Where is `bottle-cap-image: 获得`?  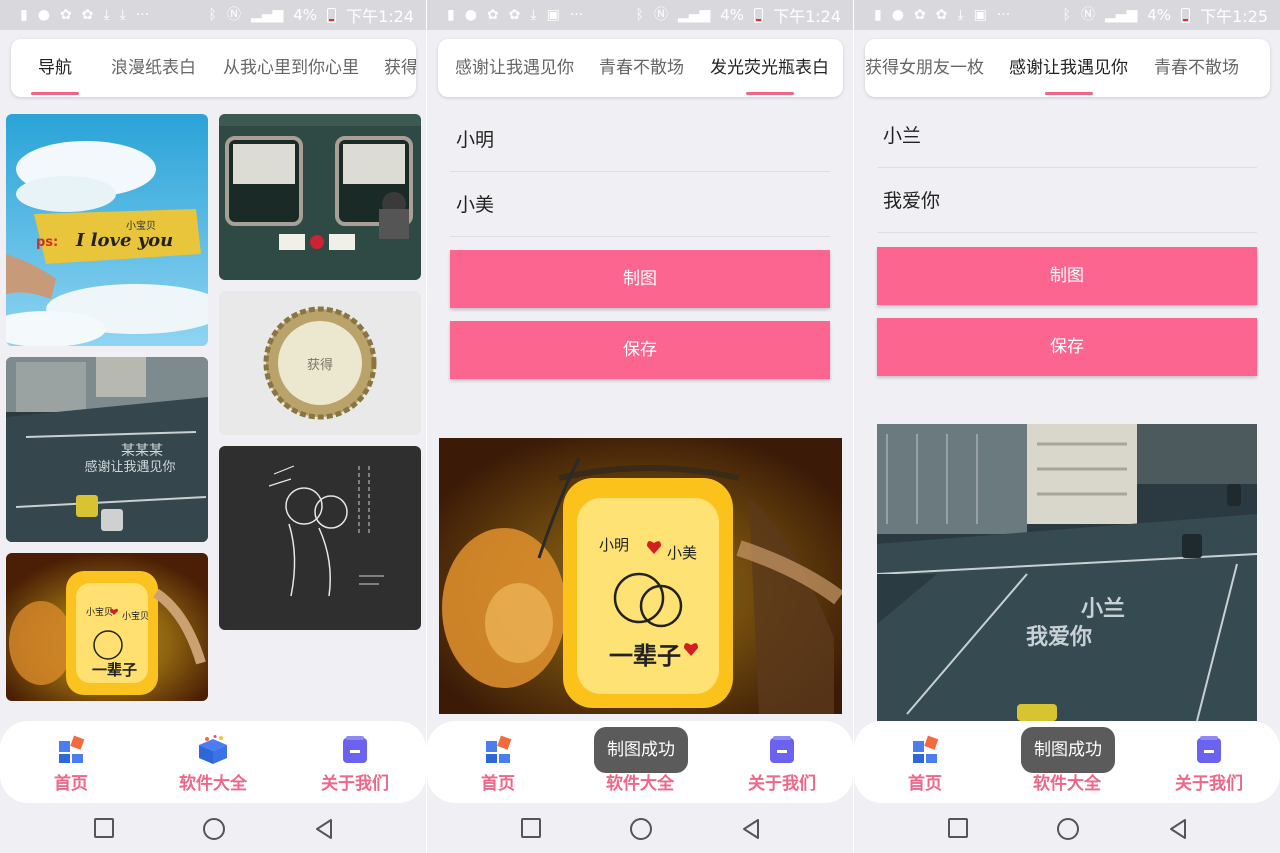 bottle-cap-image: 获得 is located at coordinates (320, 363).